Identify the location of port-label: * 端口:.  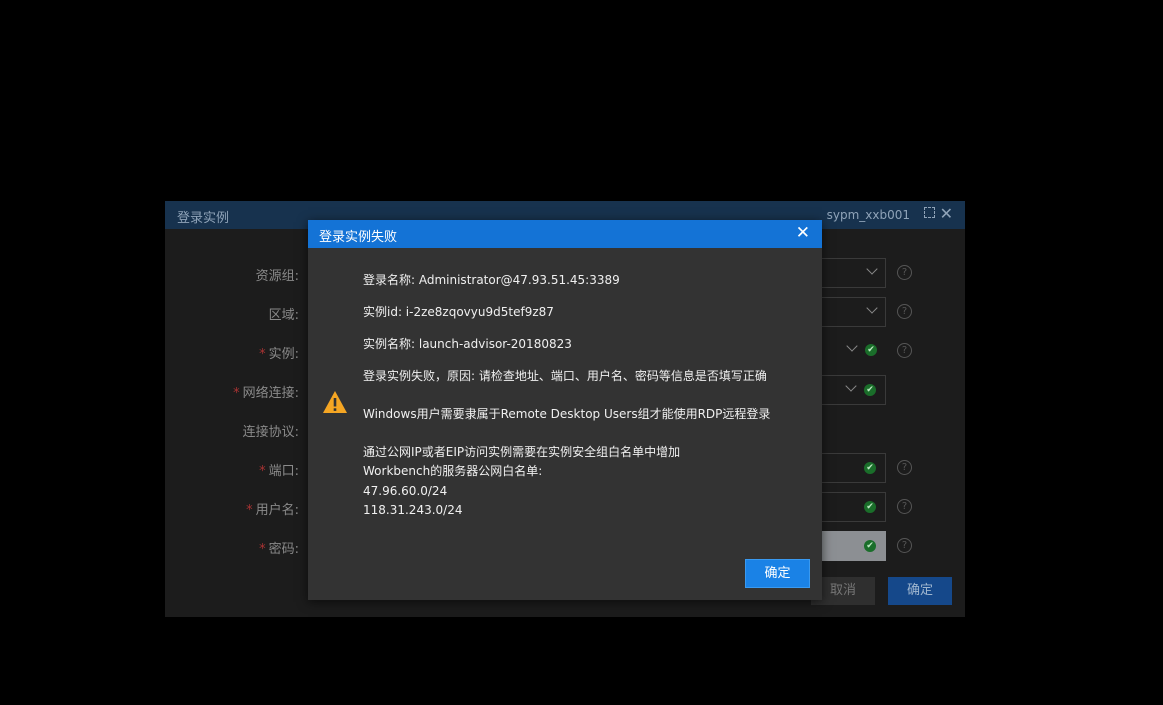
(279, 471).